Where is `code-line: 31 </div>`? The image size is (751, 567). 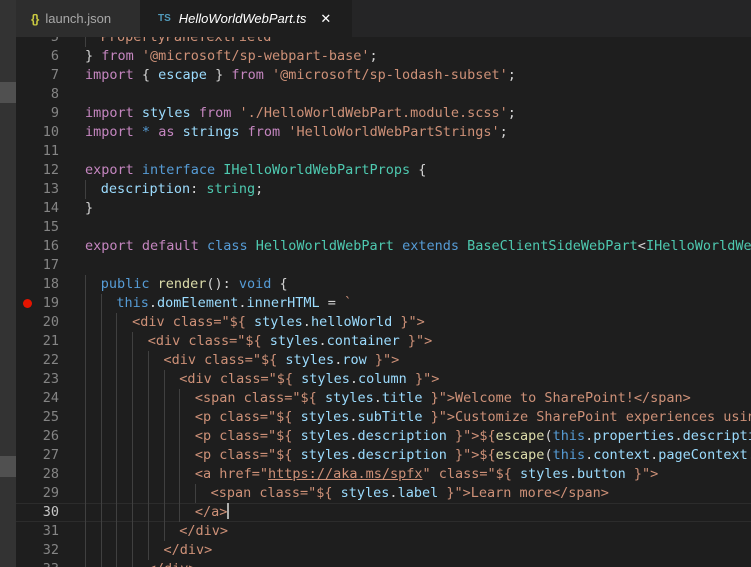
code-line: 31 </div> is located at coordinates (383, 531).